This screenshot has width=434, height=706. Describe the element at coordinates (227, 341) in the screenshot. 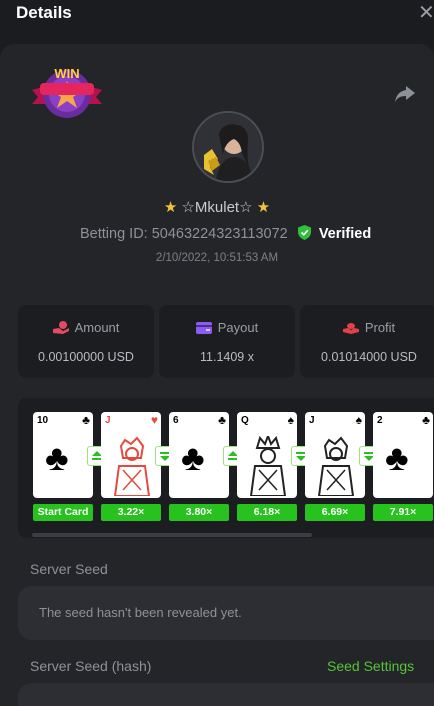

I see `payout-stat: Payout 11.1409 x` at that location.